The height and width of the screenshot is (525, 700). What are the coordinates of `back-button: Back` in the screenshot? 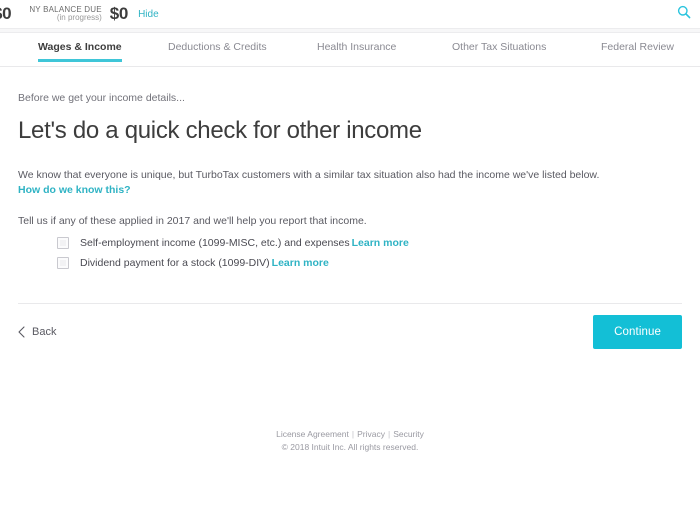 It's located at (37, 332).